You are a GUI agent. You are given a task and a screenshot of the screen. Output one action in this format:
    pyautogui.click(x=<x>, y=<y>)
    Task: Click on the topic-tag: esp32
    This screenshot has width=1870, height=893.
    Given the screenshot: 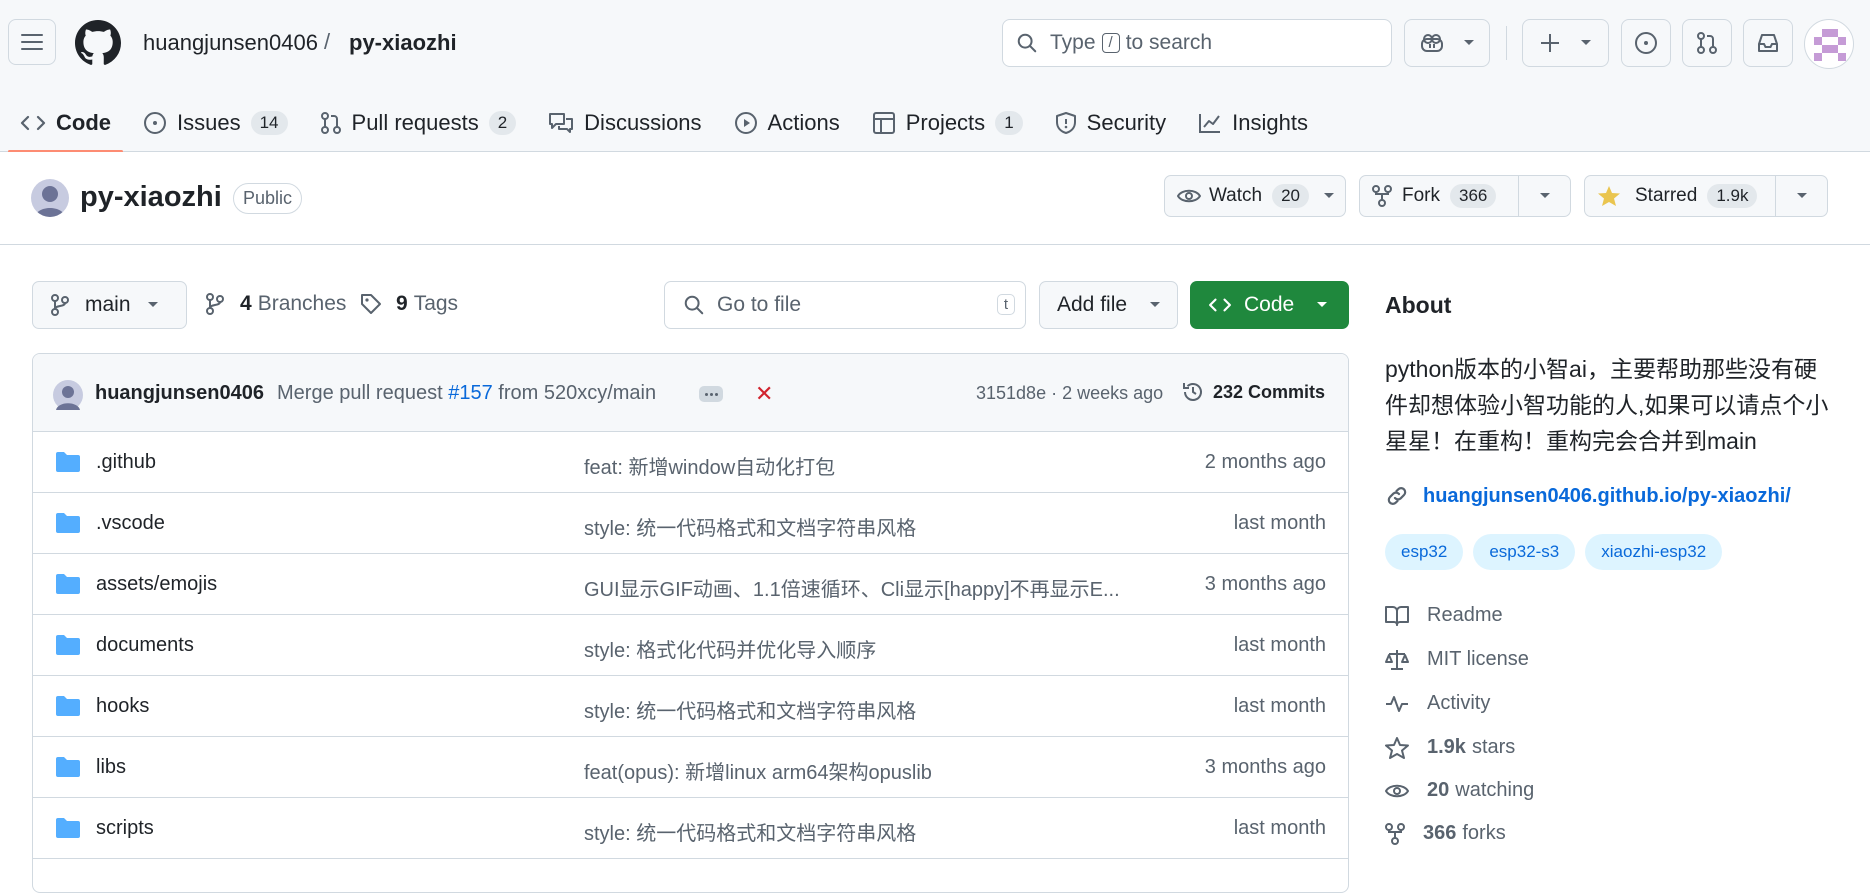 What is the action you would take?
    pyautogui.click(x=1424, y=552)
    